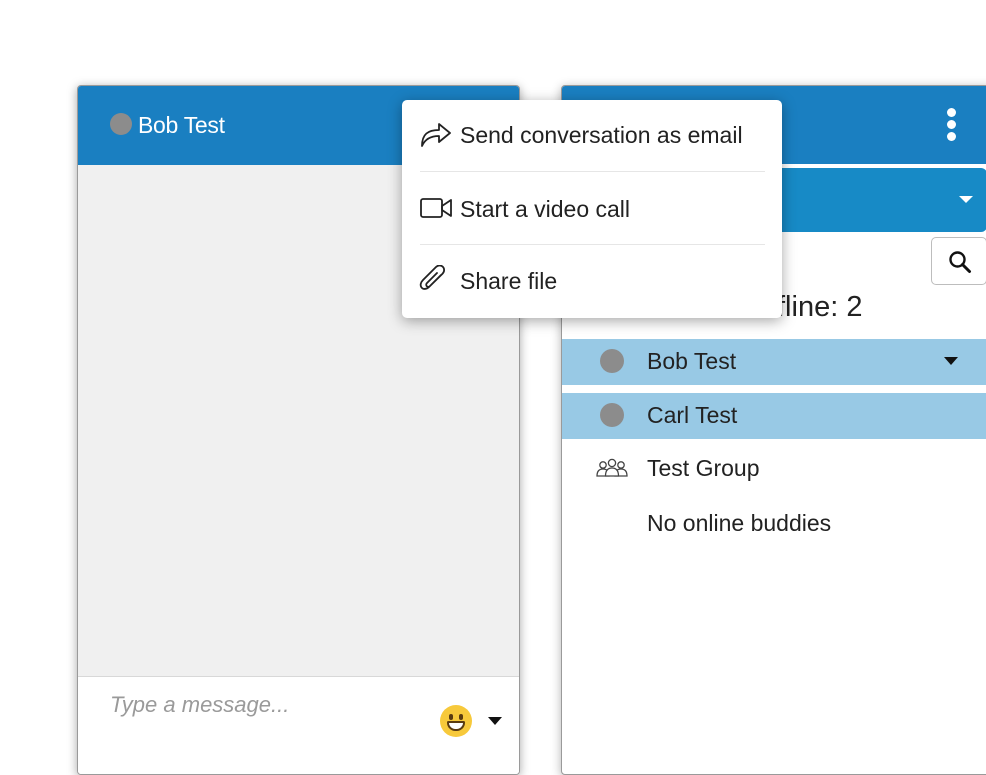  I want to click on menu-item-label: Start a video call, so click(545, 209).